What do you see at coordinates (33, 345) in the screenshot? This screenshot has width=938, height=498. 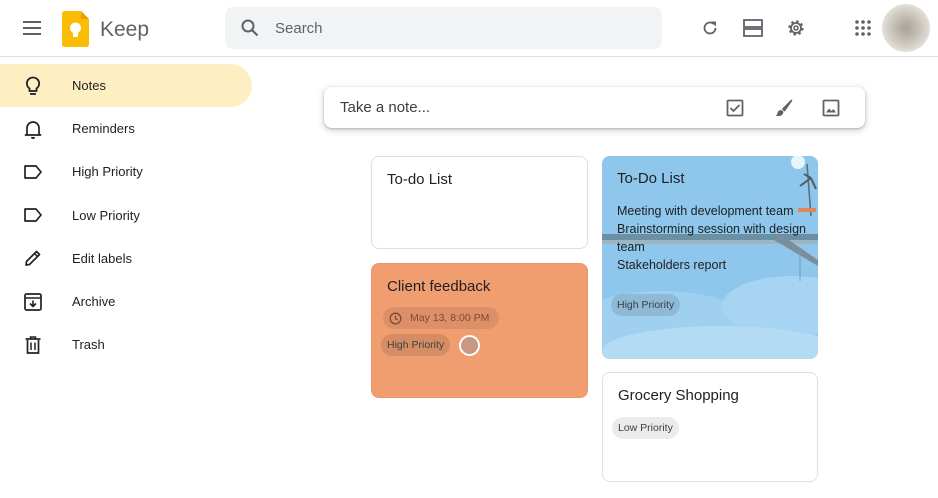 I see `trash-icon` at bounding box center [33, 345].